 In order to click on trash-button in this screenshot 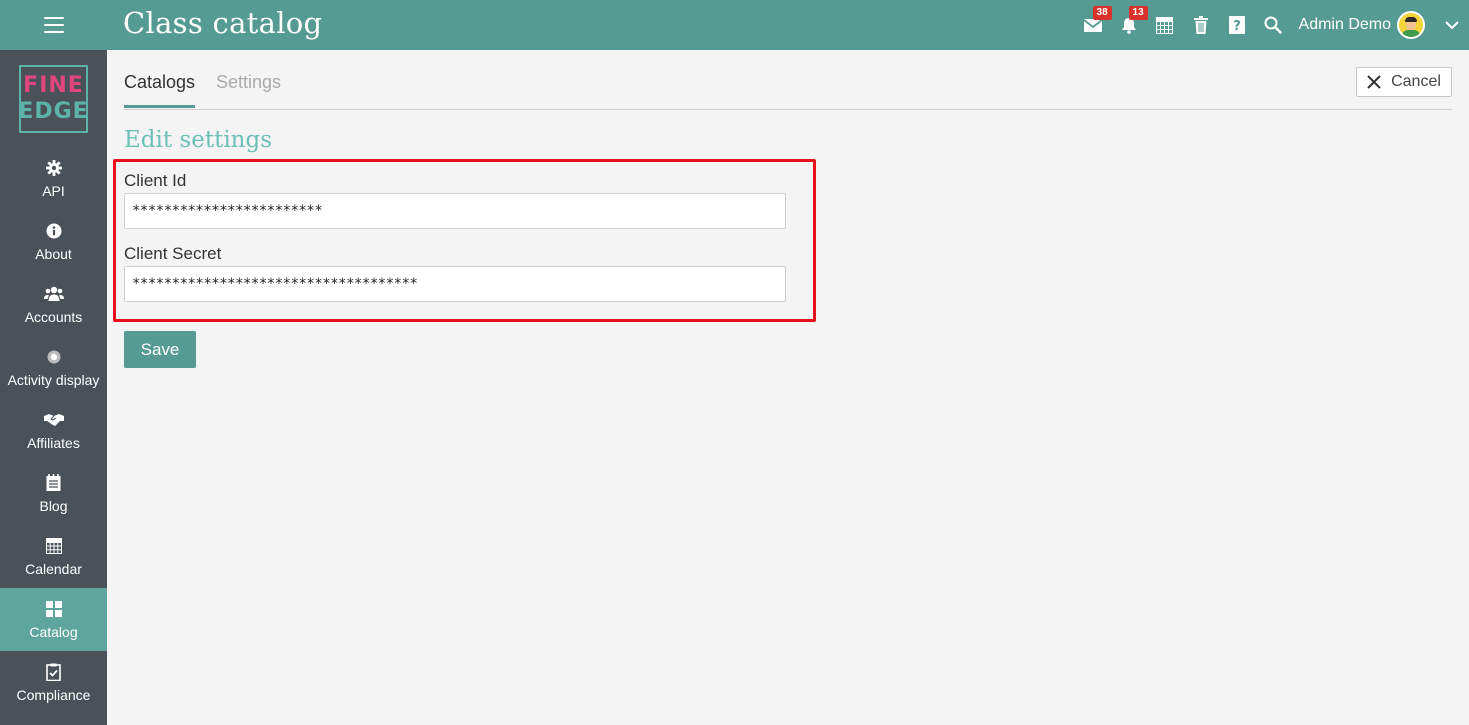, I will do `click(1201, 25)`.